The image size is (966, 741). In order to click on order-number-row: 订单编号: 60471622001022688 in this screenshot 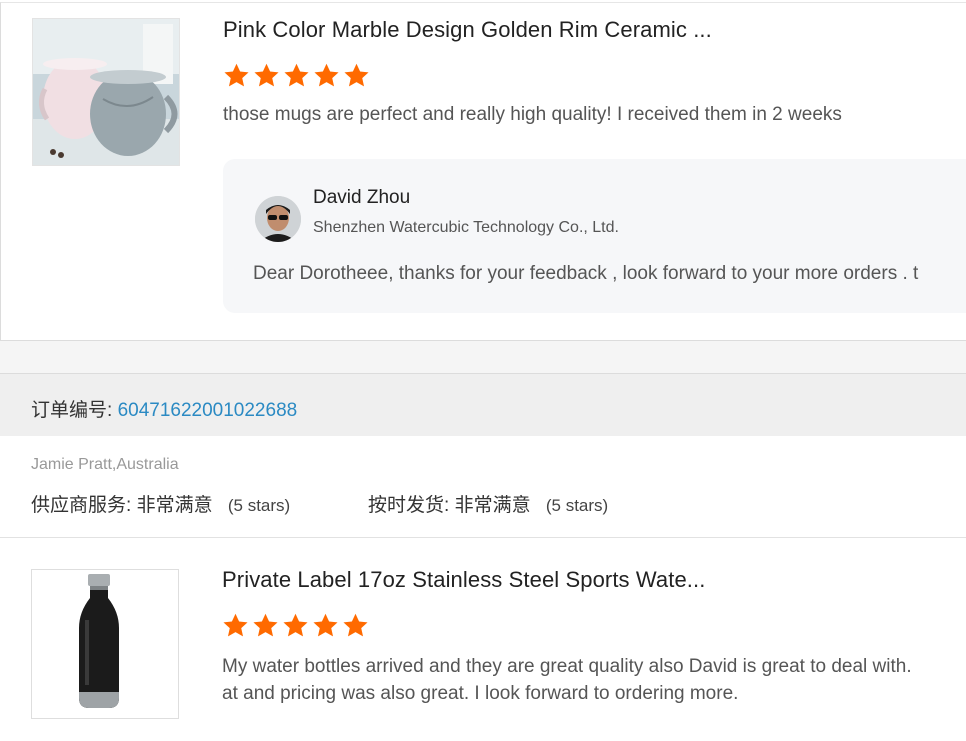, I will do `click(164, 408)`.